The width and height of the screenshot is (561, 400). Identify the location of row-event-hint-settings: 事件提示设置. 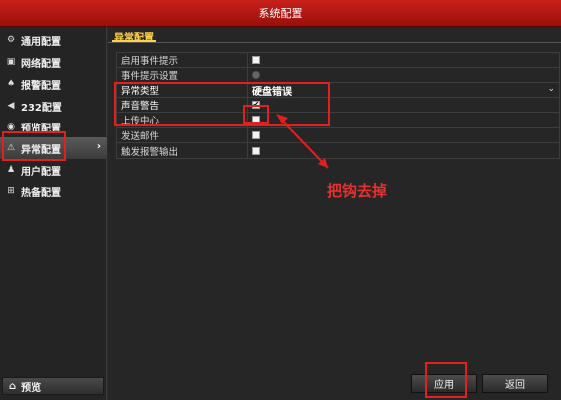
(338, 75).